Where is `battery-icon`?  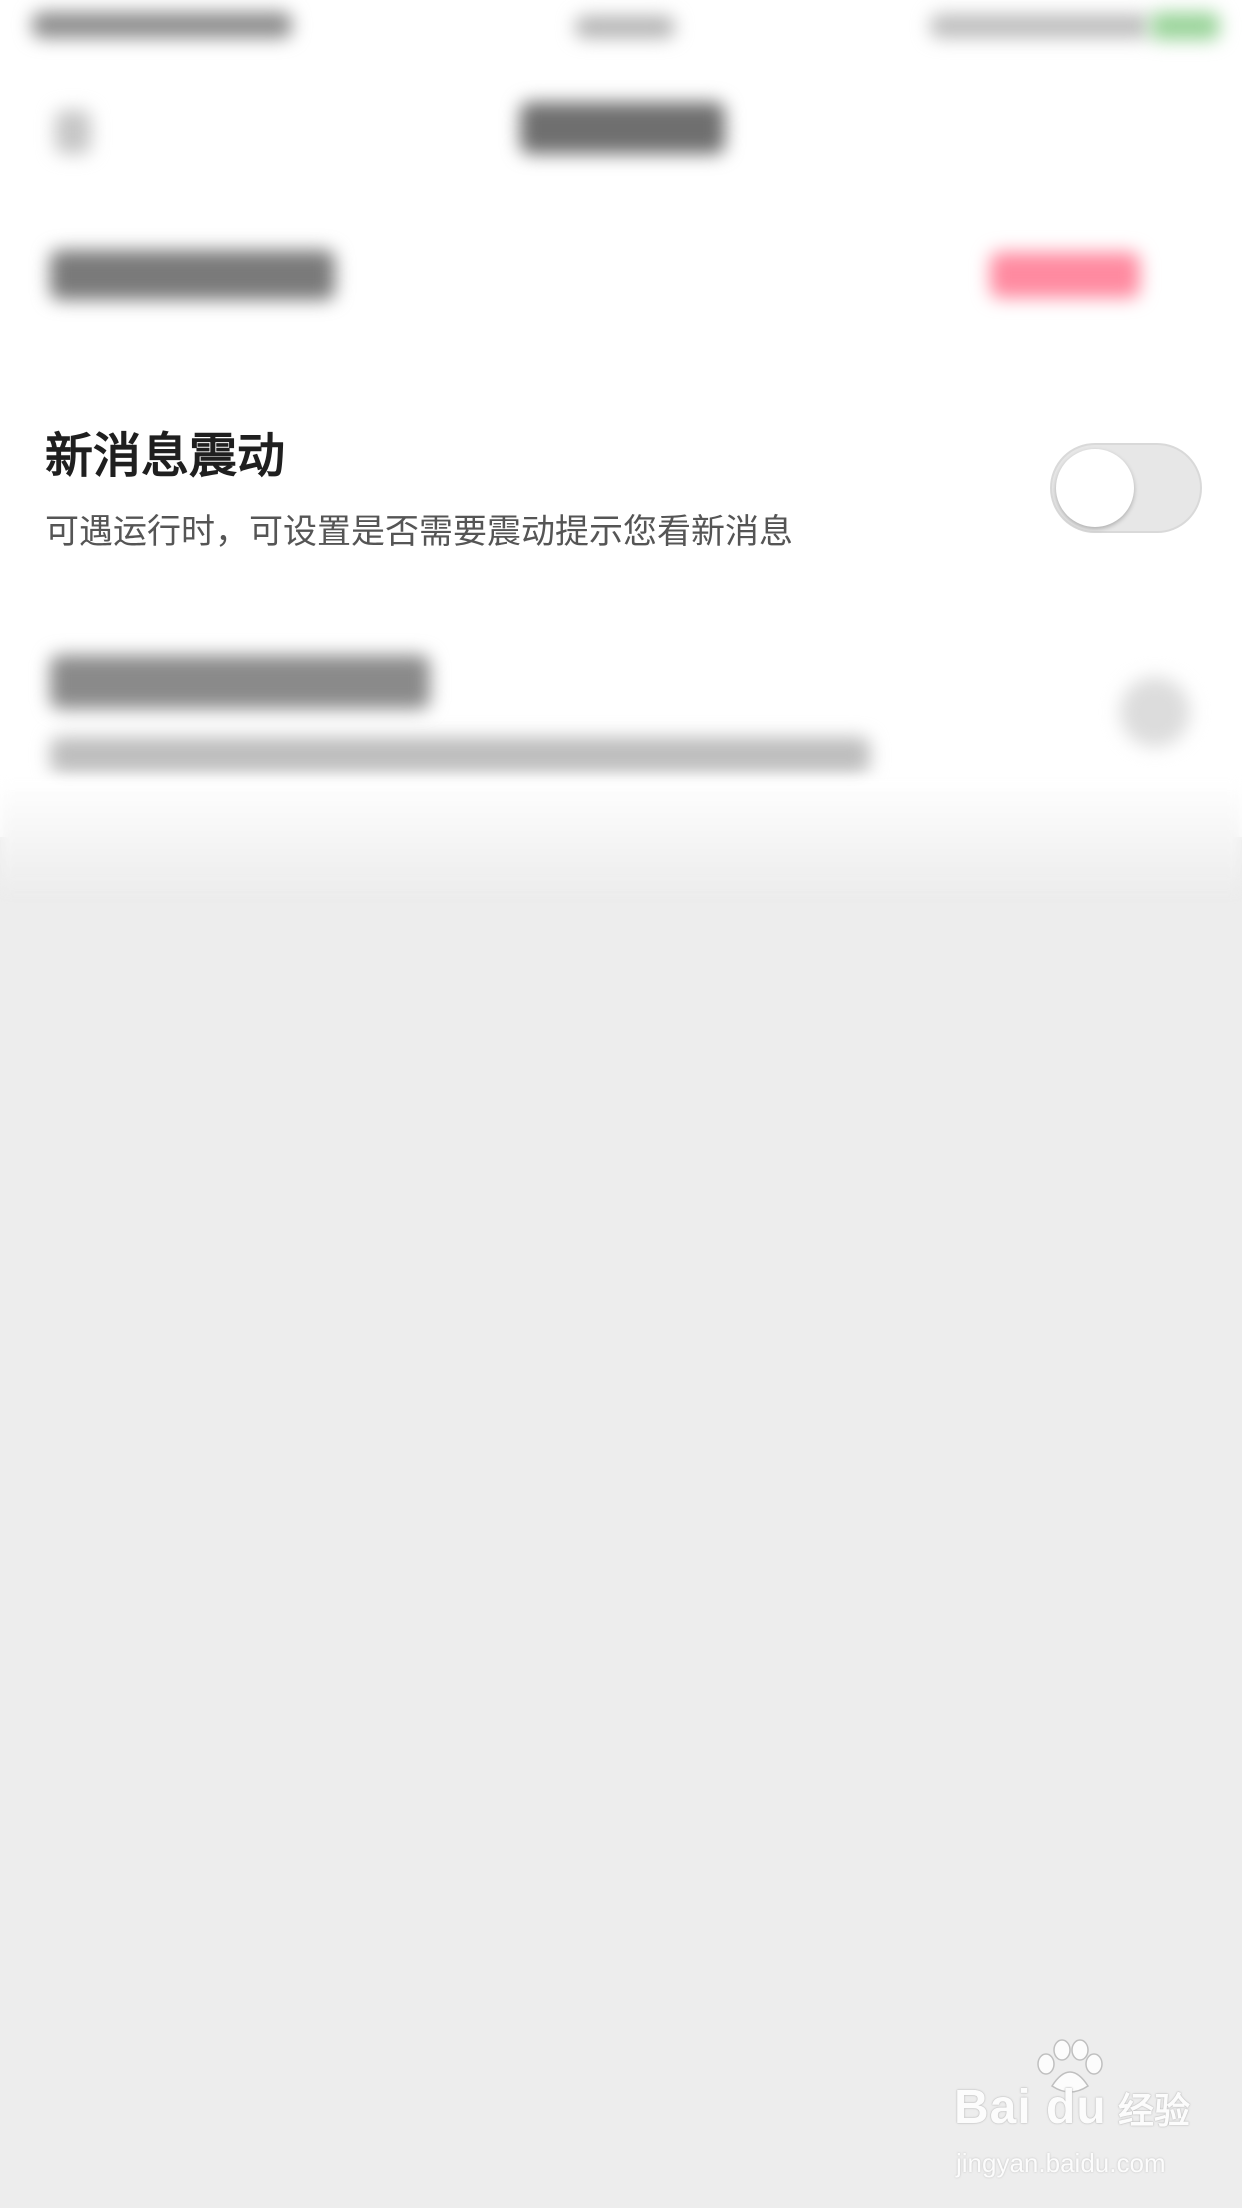
battery-icon is located at coordinates (1185, 26).